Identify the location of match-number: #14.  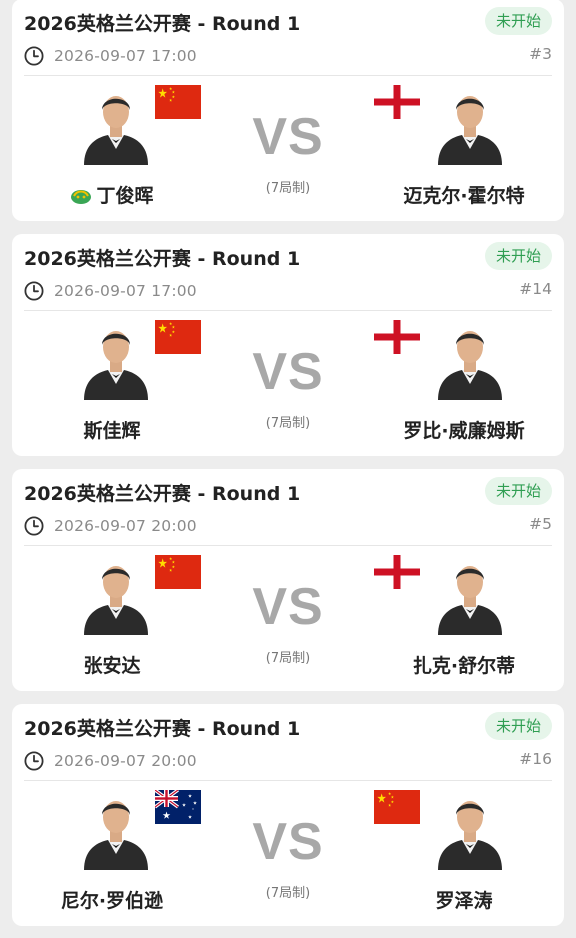
(535, 289).